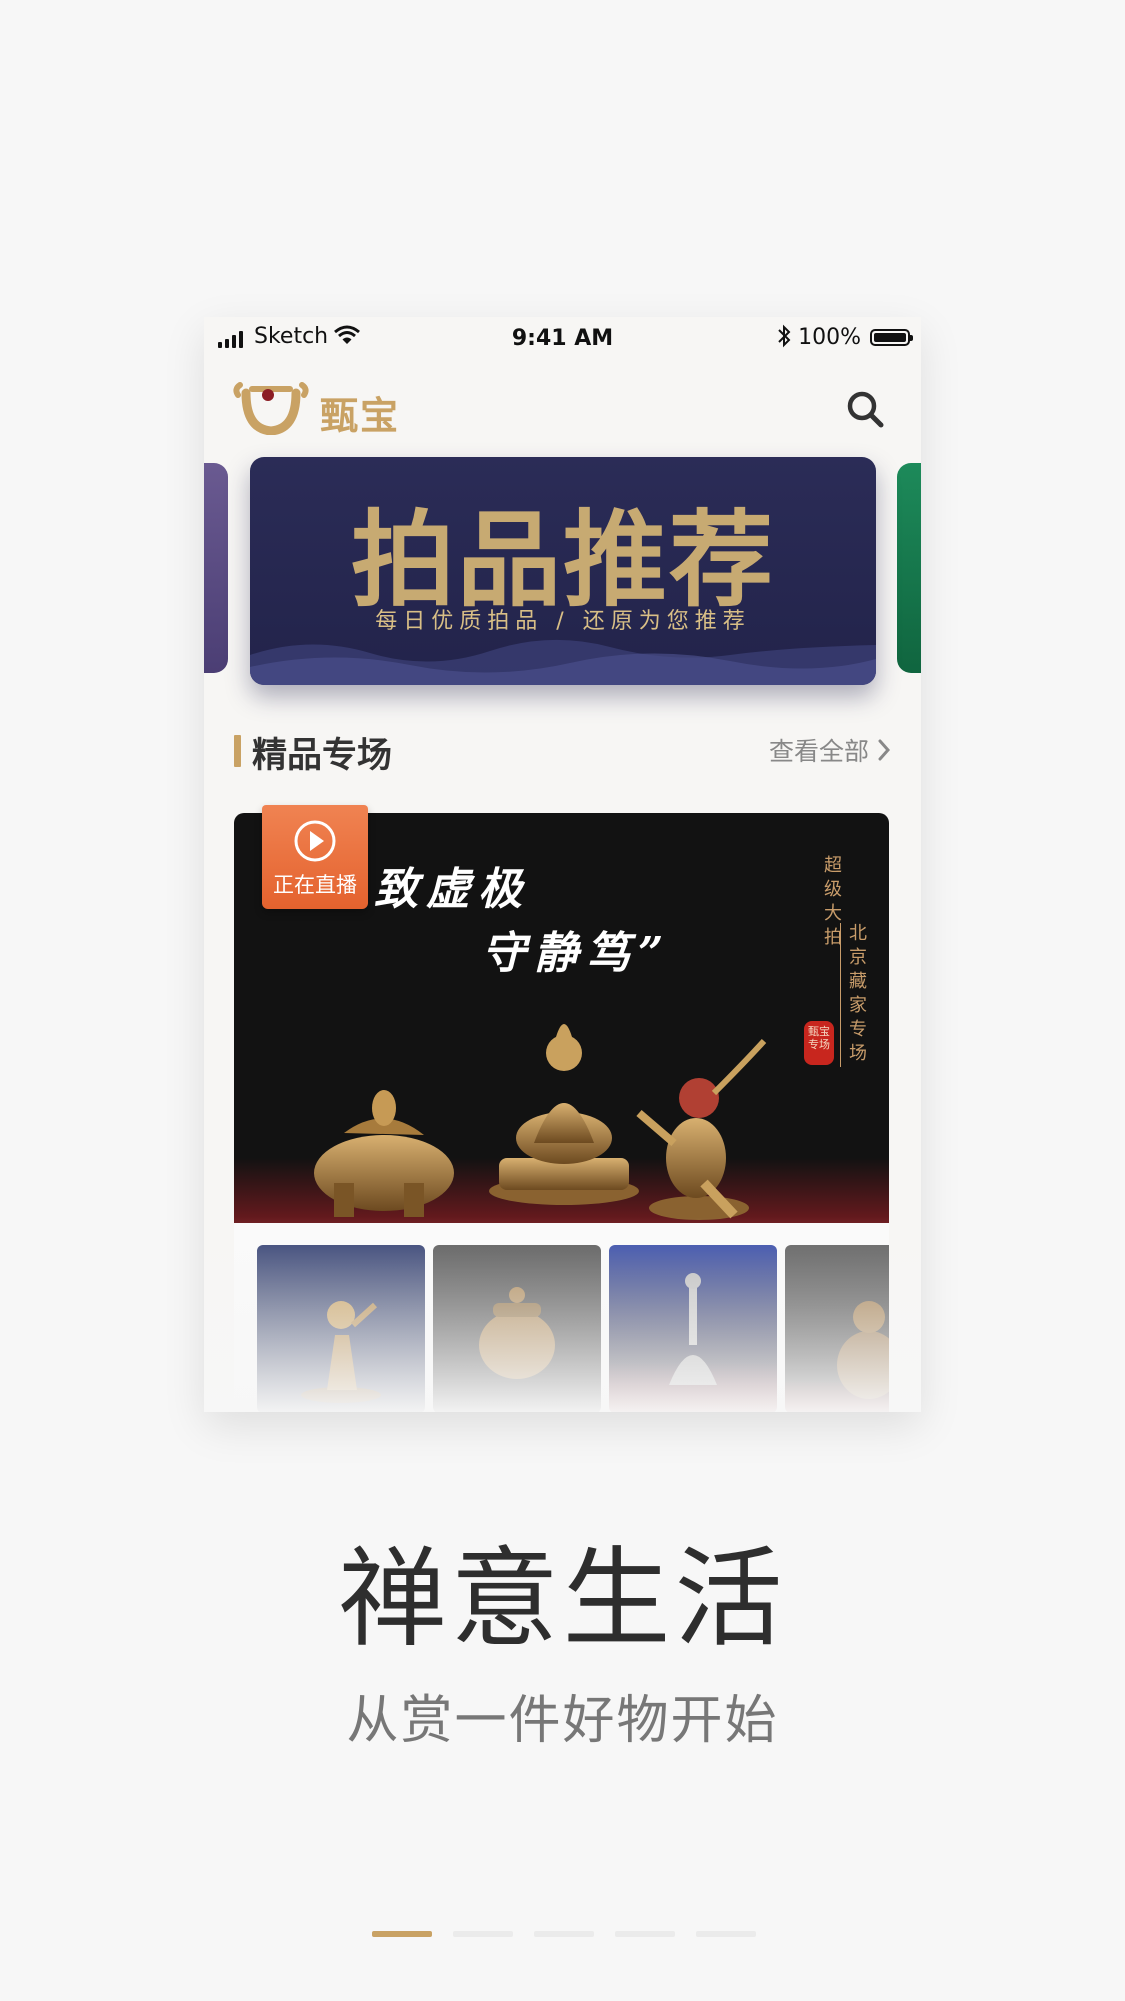  Describe the element at coordinates (891, 337) in the screenshot. I see `battery-icon` at that location.